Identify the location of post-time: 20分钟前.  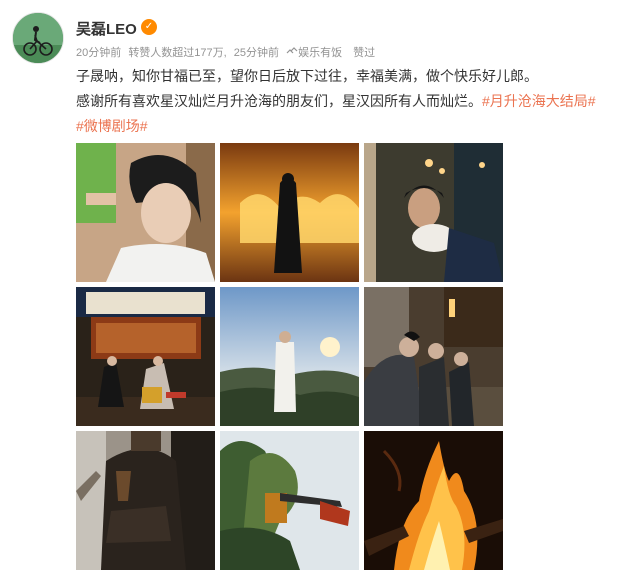
(98, 53).